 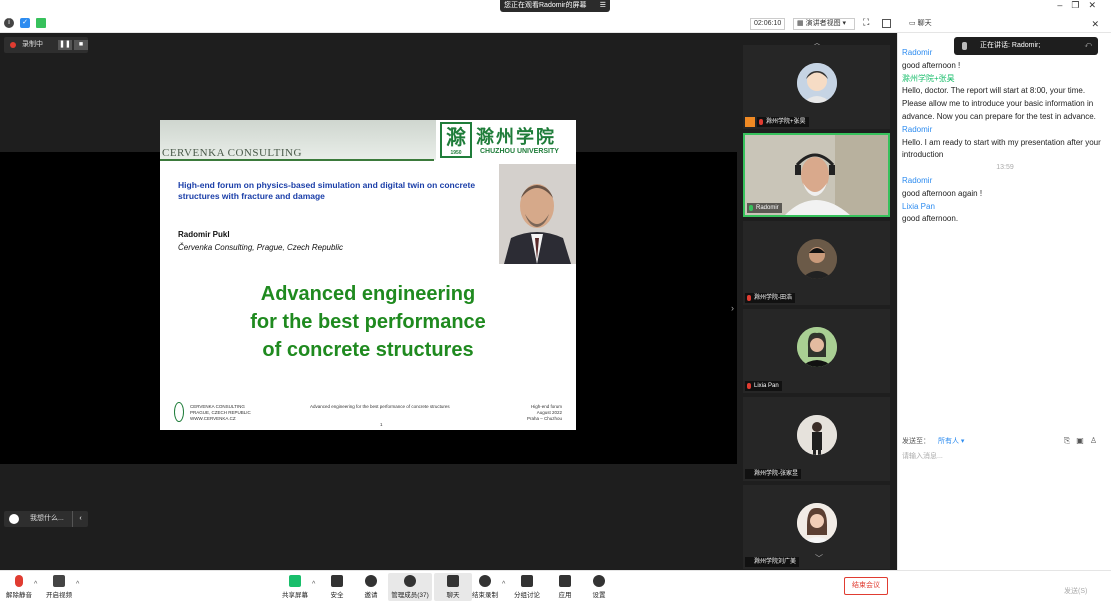 I want to click on message-text: good afternoon again !, so click(x=942, y=193).